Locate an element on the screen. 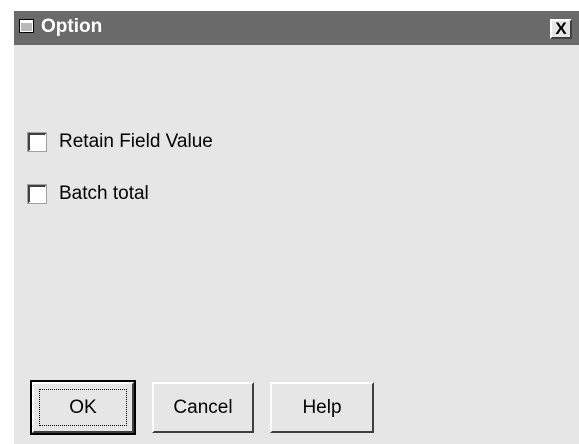 The image size is (579, 444). cancel-button: Cancel is located at coordinates (203, 407).